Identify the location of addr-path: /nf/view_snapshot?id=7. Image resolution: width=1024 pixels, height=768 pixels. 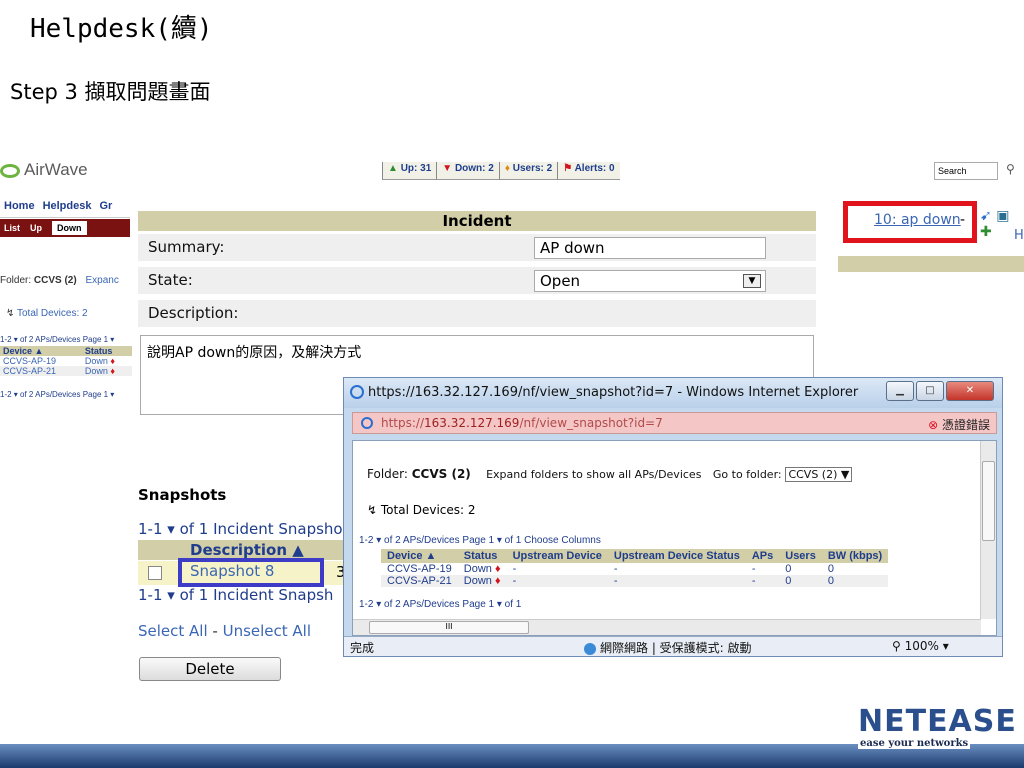
(591, 423).